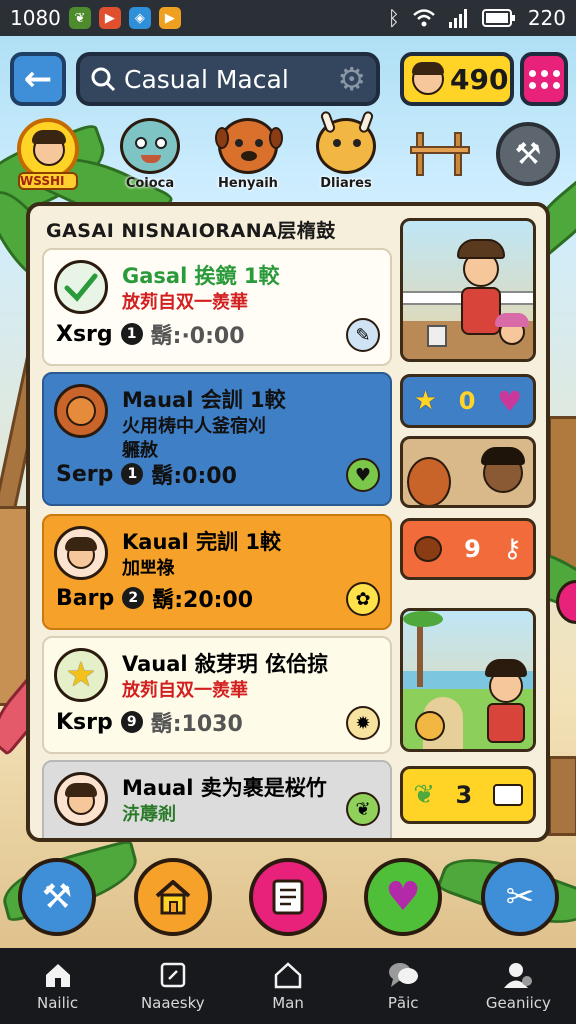 This screenshot has width=576, height=1024. Describe the element at coordinates (35, 18) in the screenshot. I see `status-time: 1080` at that location.